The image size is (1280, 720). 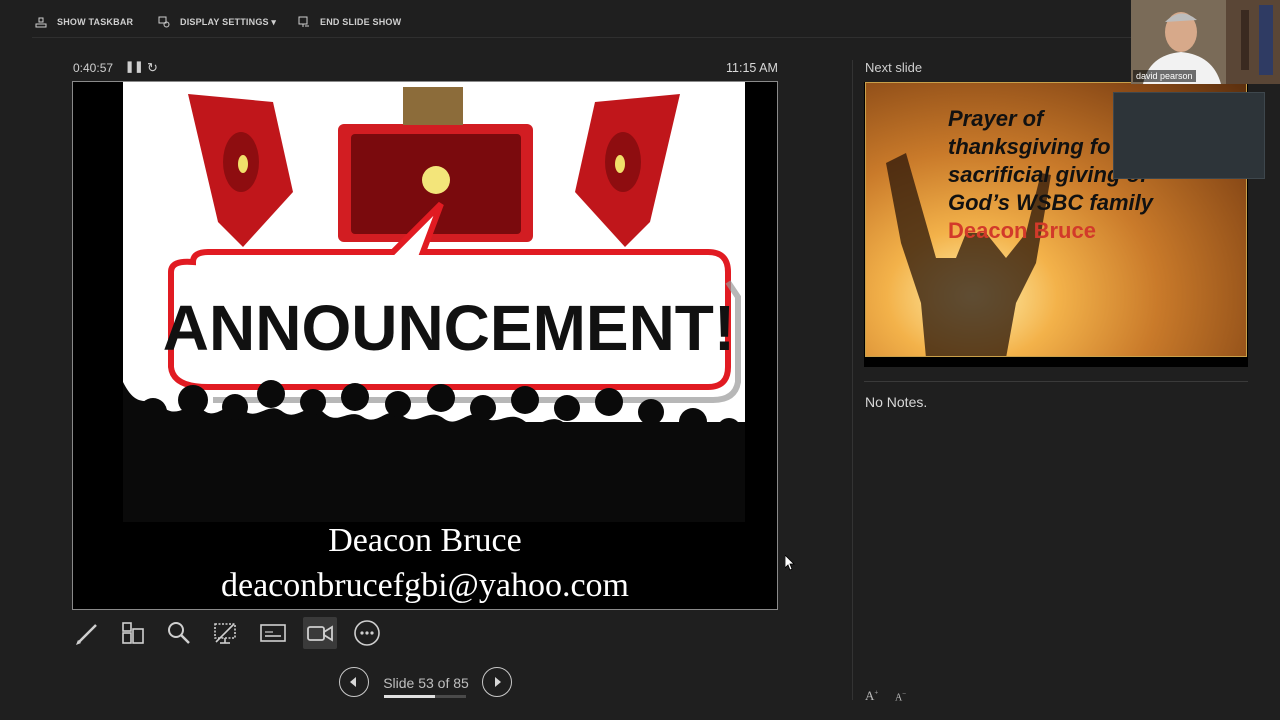 I want to click on slide-progress-bar, so click(x=425, y=696).